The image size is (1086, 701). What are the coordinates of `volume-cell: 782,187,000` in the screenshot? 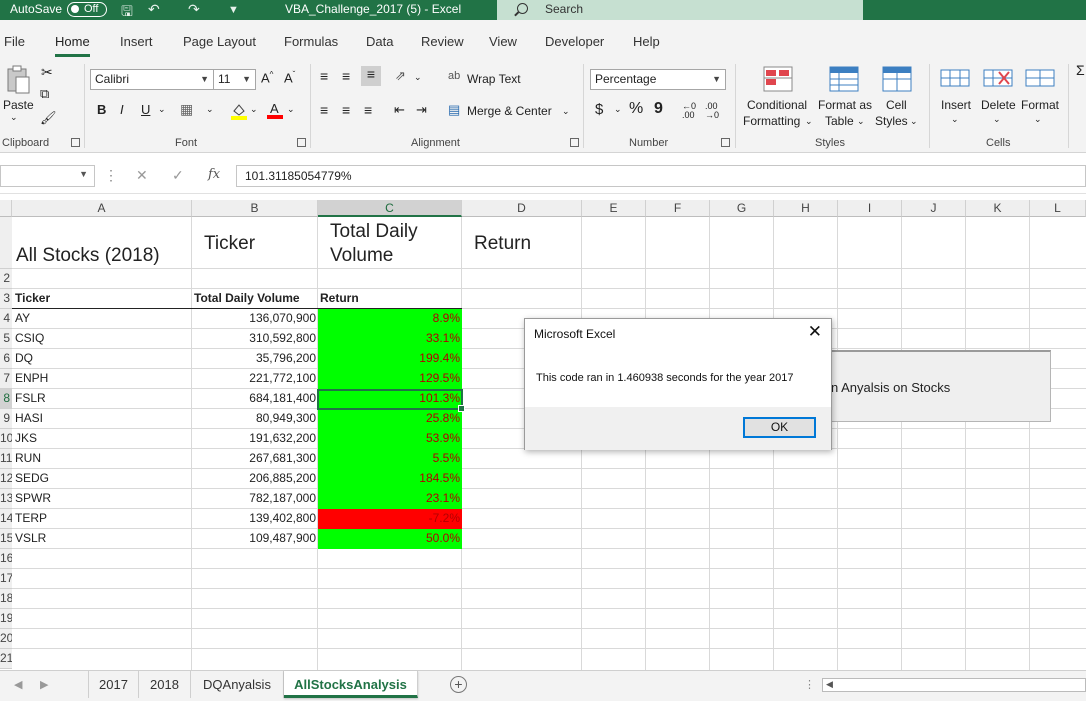 It's located at (255, 498).